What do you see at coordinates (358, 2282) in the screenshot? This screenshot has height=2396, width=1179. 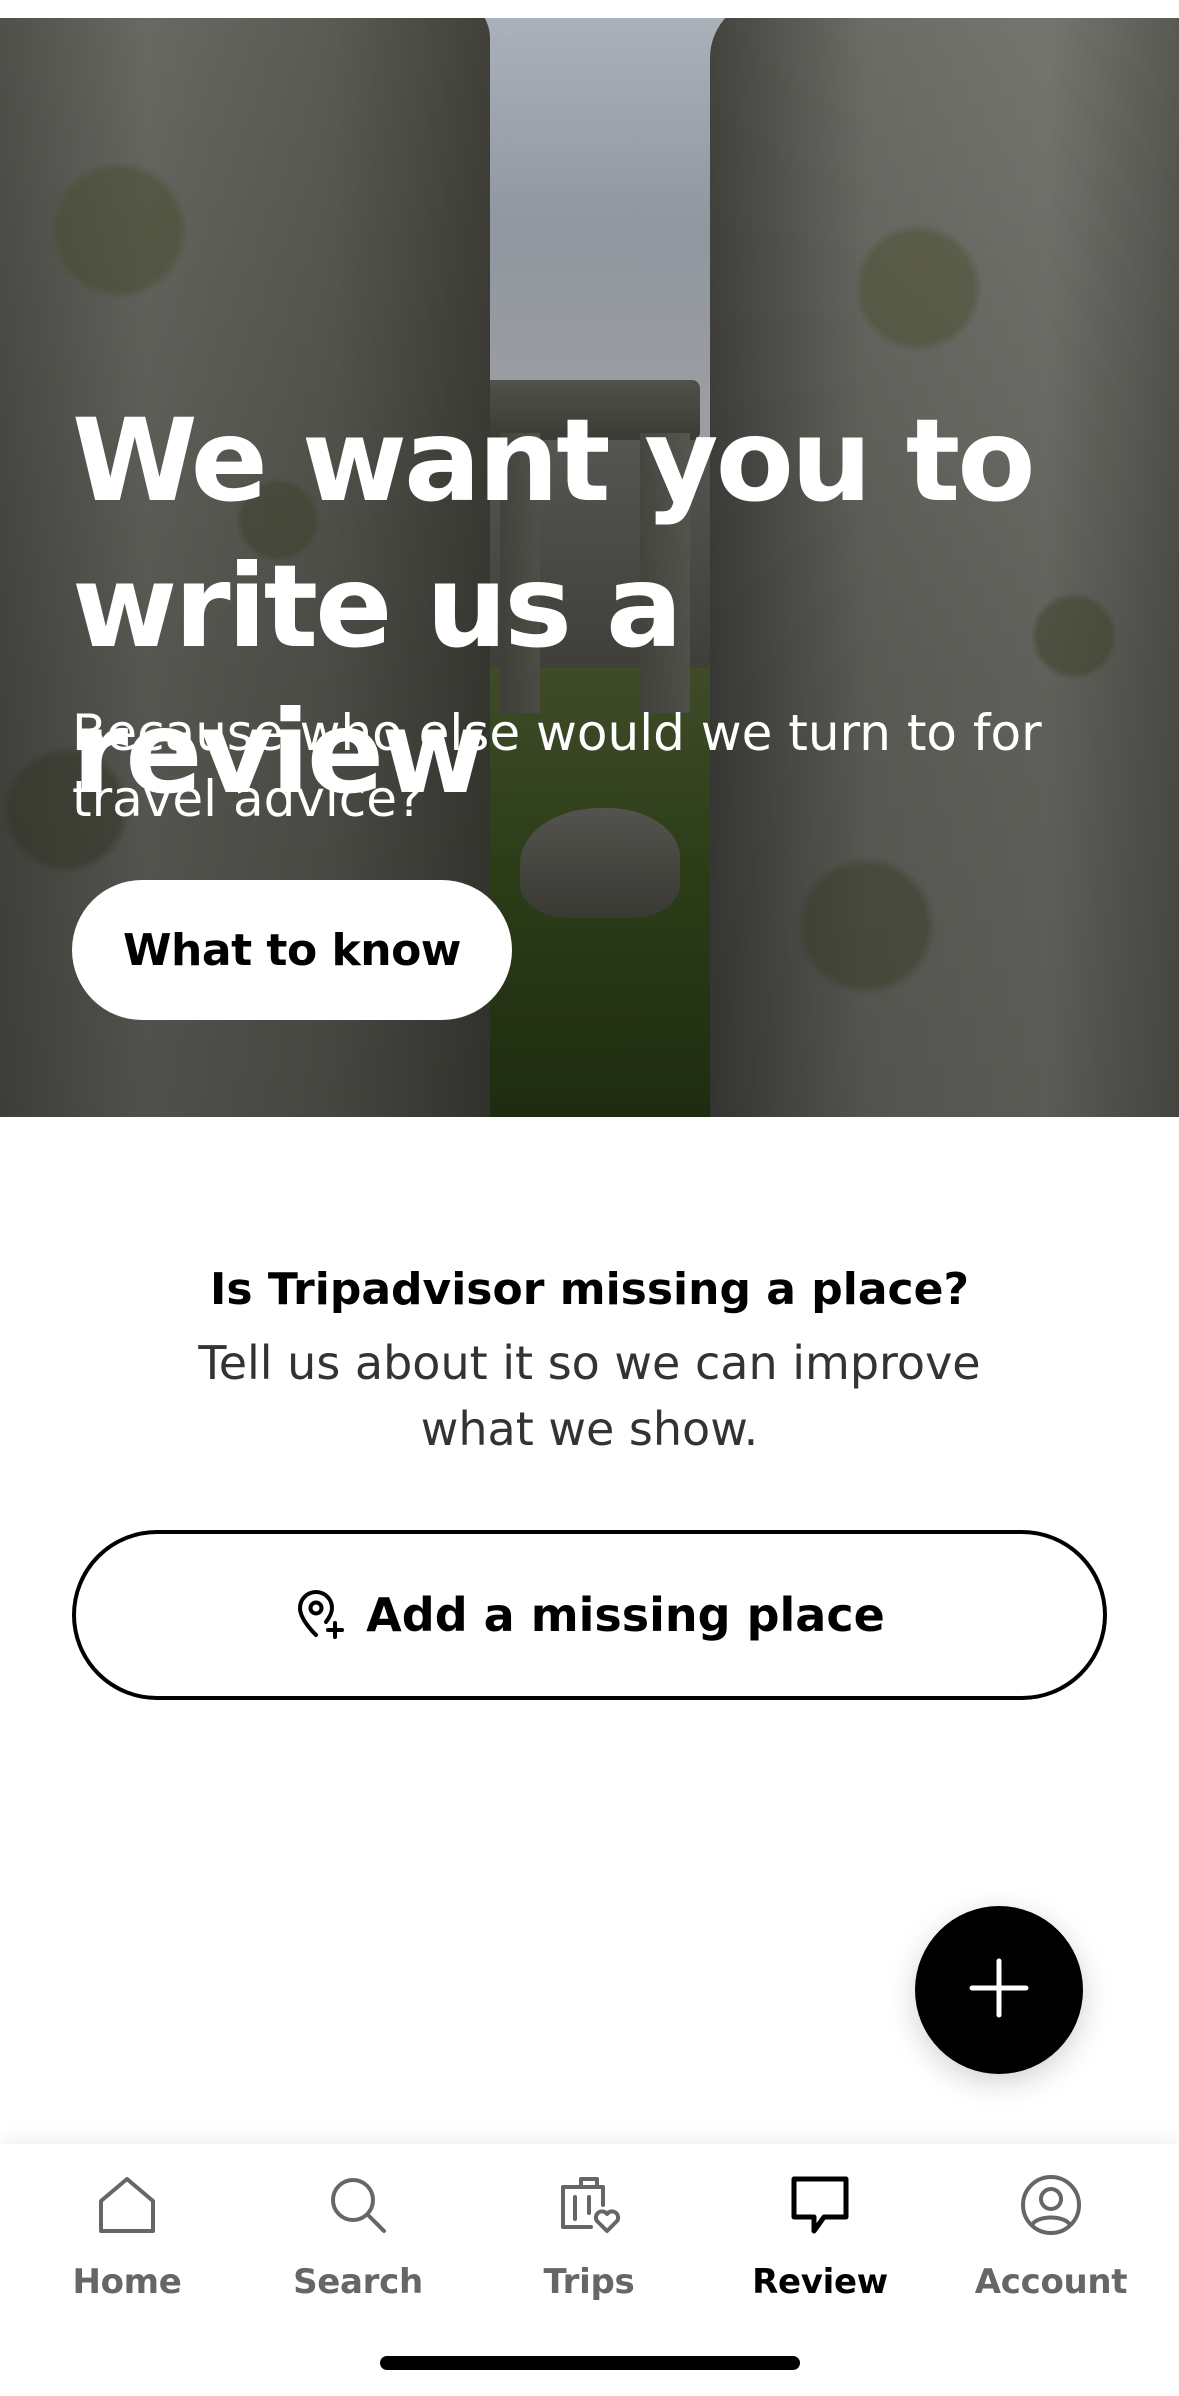 I see `tab-label: Search` at bounding box center [358, 2282].